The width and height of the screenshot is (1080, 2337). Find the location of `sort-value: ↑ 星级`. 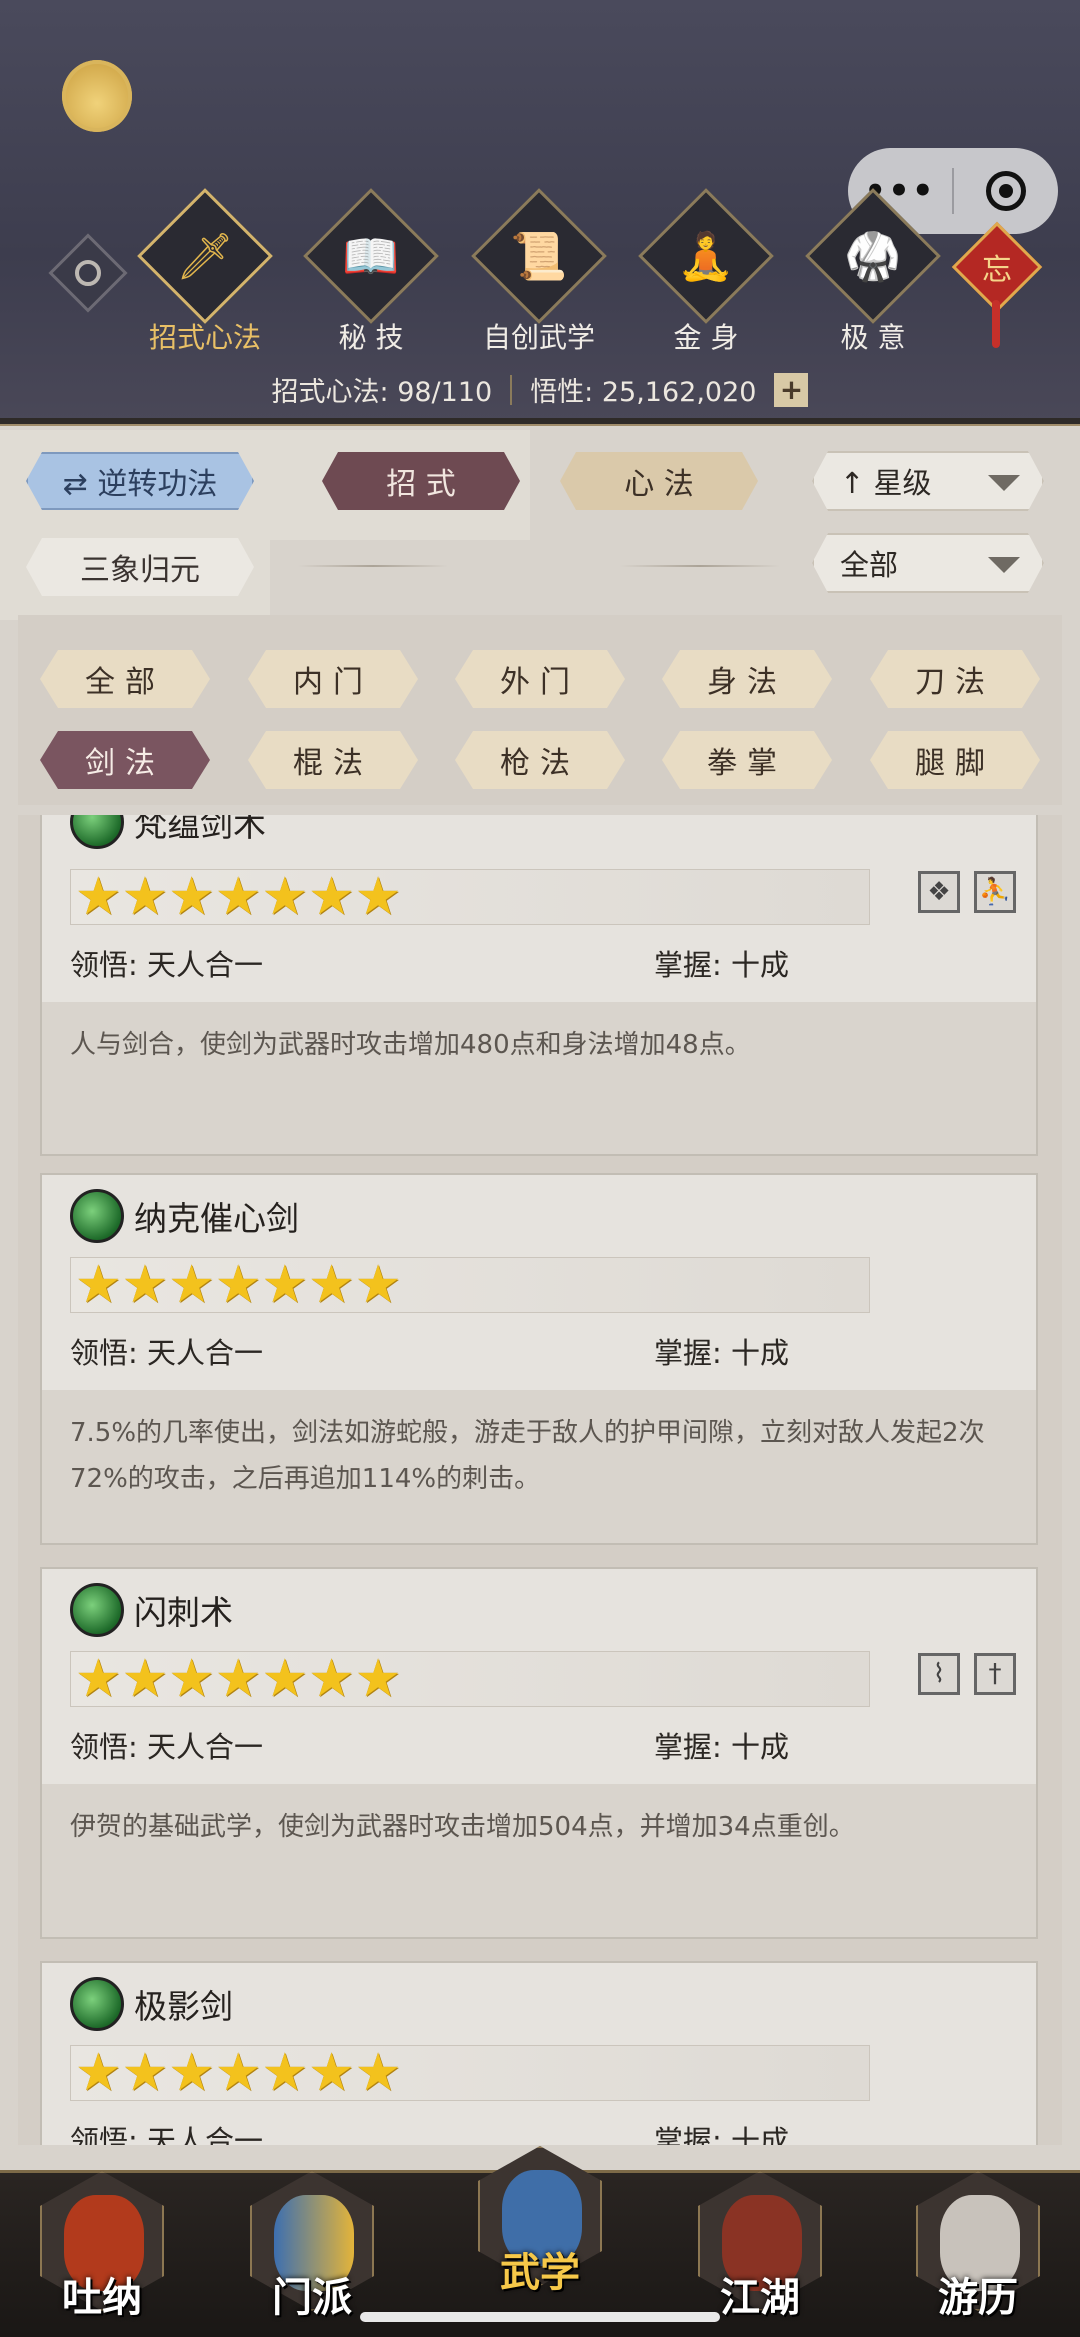

sort-value: ↑ 星级 is located at coordinates (886, 483).